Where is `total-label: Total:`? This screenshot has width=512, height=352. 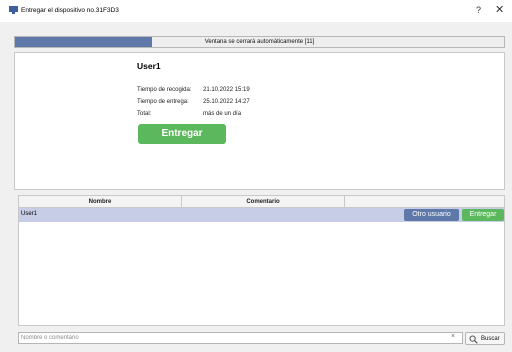
total-label: Total: is located at coordinates (144, 114).